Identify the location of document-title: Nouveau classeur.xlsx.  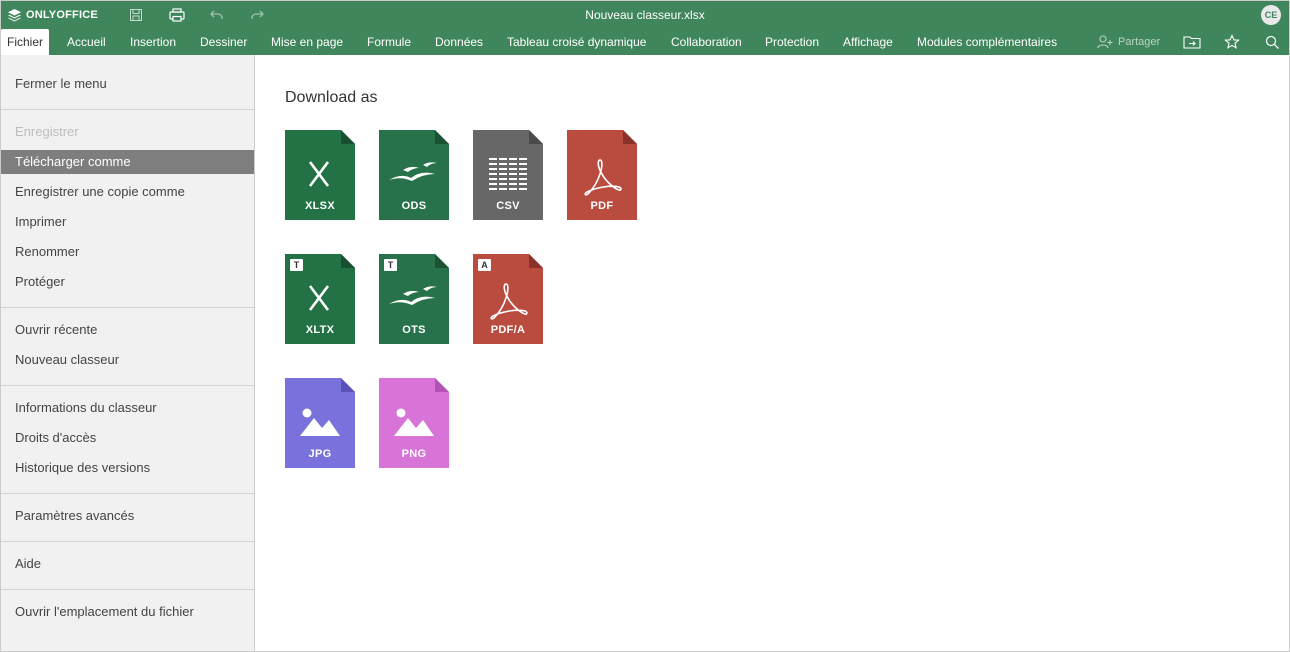
(645, 15).